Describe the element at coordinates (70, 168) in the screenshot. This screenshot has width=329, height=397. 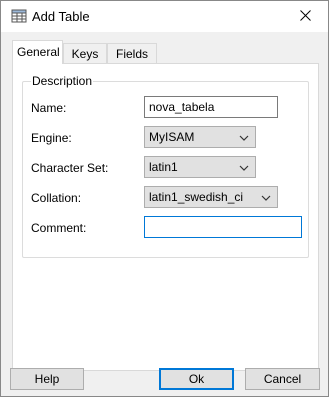
I see `charset-label: Character Set:` at that location.